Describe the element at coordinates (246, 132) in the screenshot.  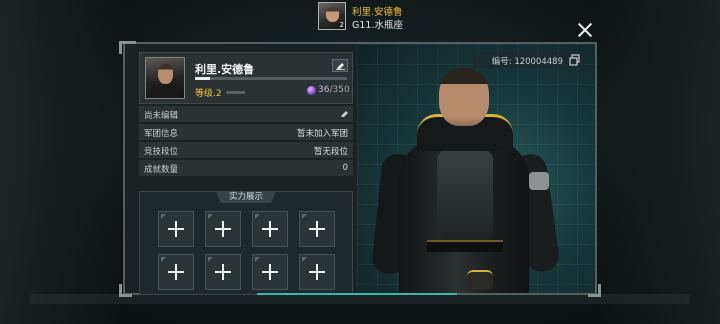
I see `legion-row: 军团信息 暂未加入军团` at that location.